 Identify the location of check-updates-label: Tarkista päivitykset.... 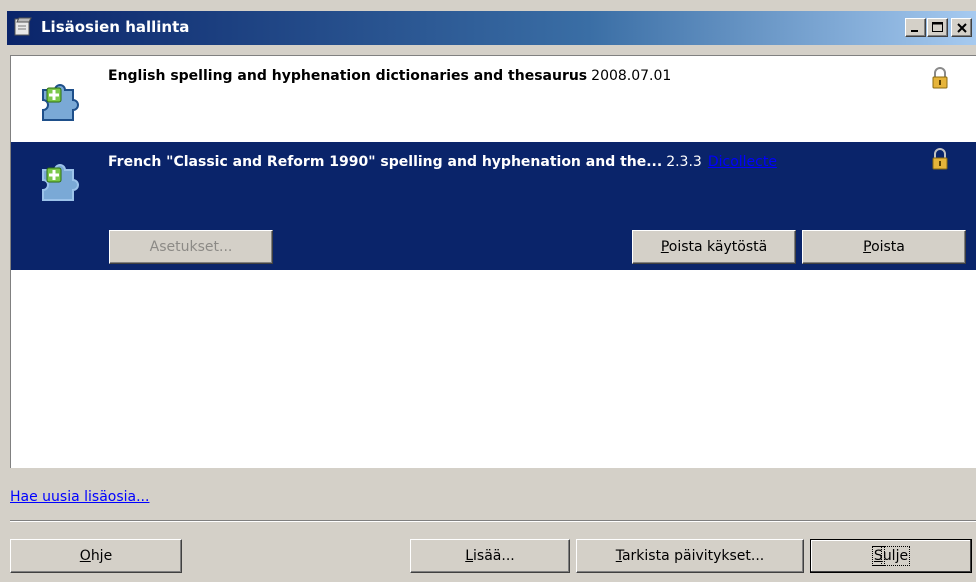
(690, 556).